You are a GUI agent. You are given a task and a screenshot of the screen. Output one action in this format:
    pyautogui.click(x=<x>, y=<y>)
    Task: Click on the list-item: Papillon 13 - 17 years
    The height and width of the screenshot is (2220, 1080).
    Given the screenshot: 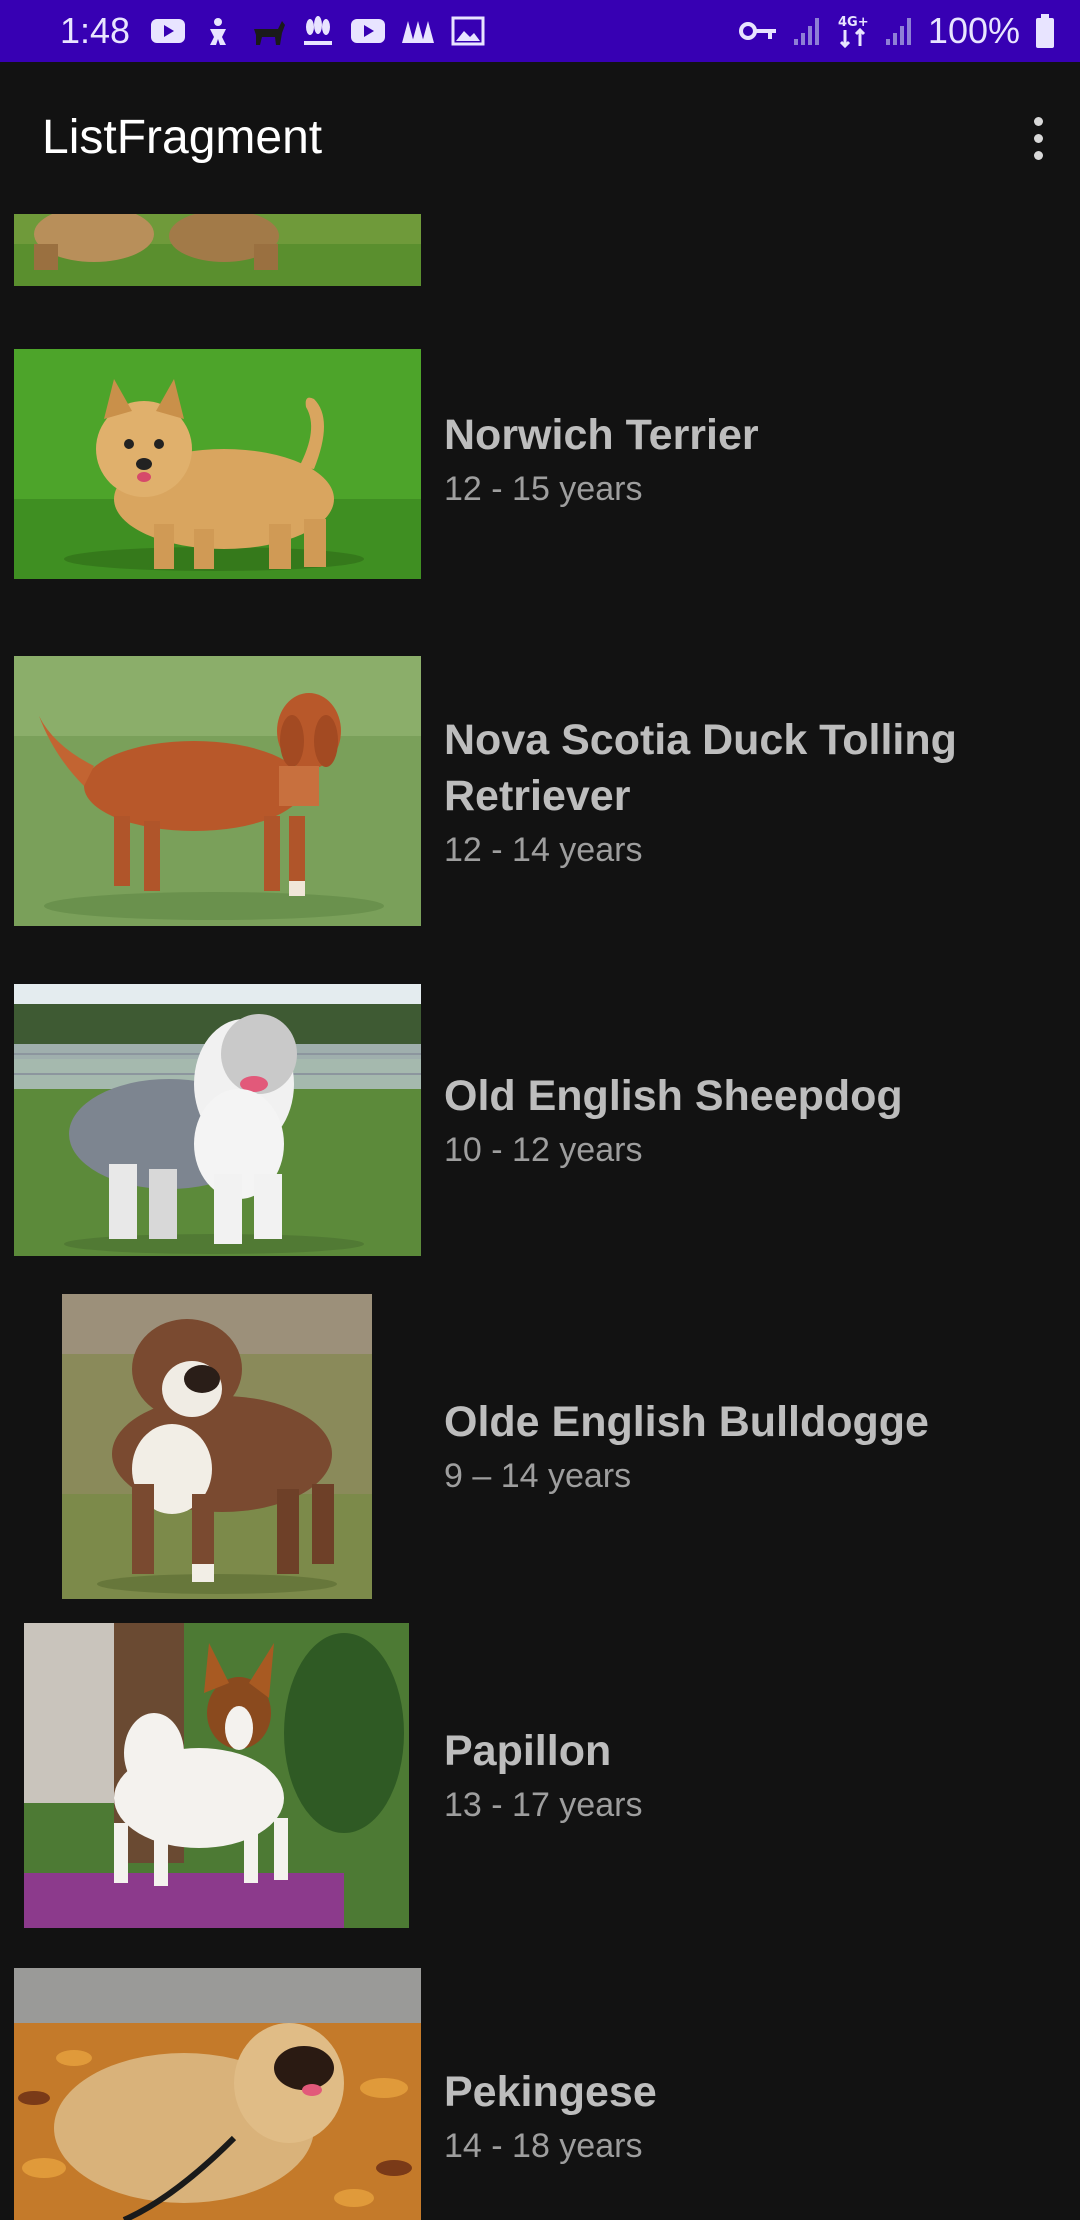 What is the action you would take?
    pyautogui.click(x=540, y=1775)
    